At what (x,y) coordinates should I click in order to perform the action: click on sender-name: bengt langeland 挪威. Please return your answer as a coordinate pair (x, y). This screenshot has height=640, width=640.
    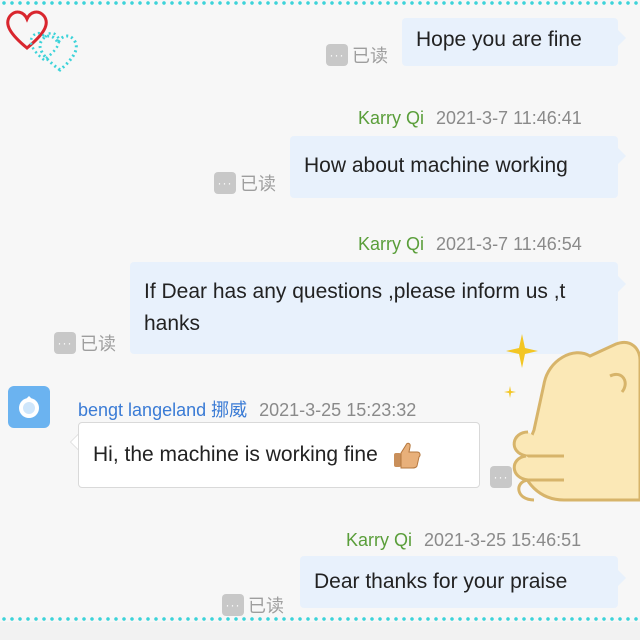
    Looking at the image, I should click on (162, 410).